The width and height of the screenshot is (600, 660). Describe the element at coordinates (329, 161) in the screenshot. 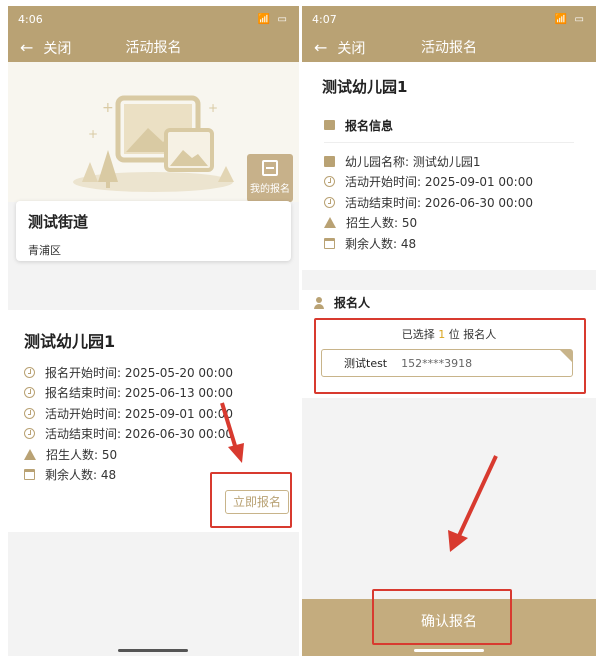

I see `document-icon` at that location.